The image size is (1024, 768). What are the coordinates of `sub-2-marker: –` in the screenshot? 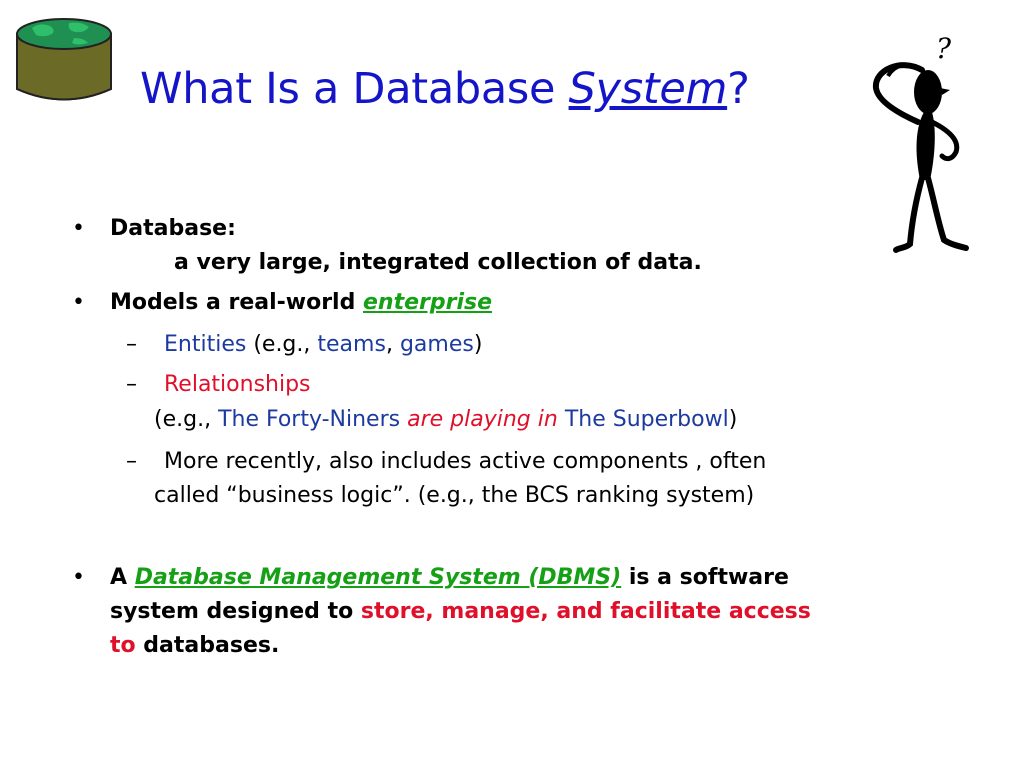 It's located at (131, 384).